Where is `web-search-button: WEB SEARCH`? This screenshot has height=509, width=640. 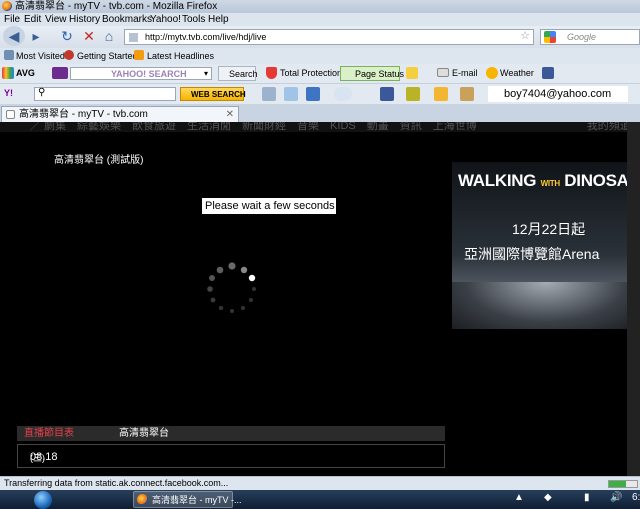 web-search-button: WEB SEARCH is located at coordinates (213, 94).